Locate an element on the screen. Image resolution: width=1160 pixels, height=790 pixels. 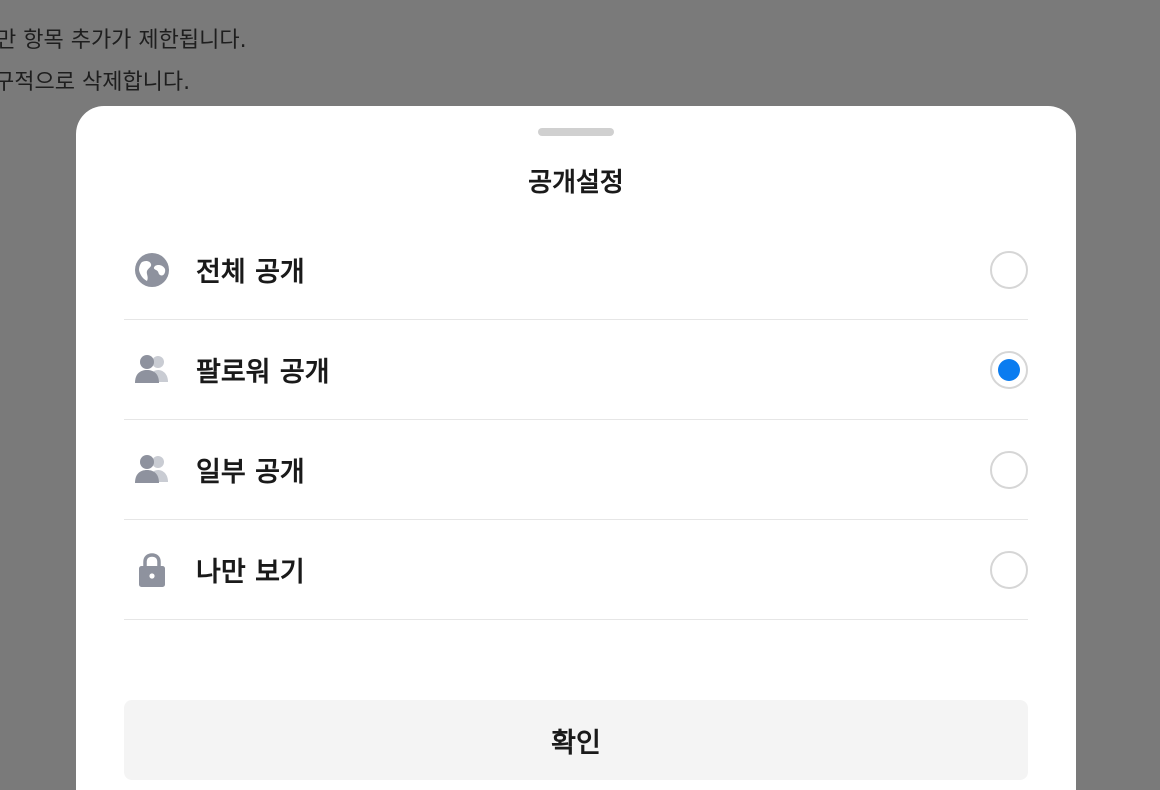
radio-partial is located at coordinates (1009, 469).